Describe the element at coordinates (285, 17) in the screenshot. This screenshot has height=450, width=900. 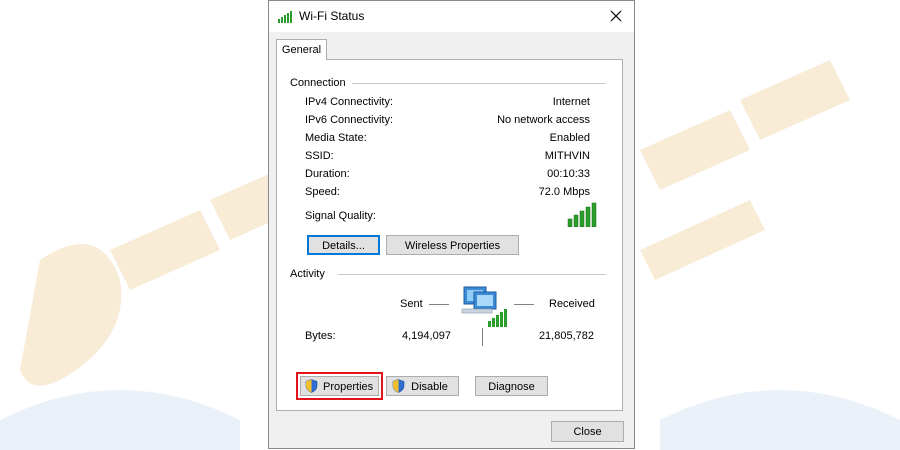
I see `wifi-signal-icon` at that location.